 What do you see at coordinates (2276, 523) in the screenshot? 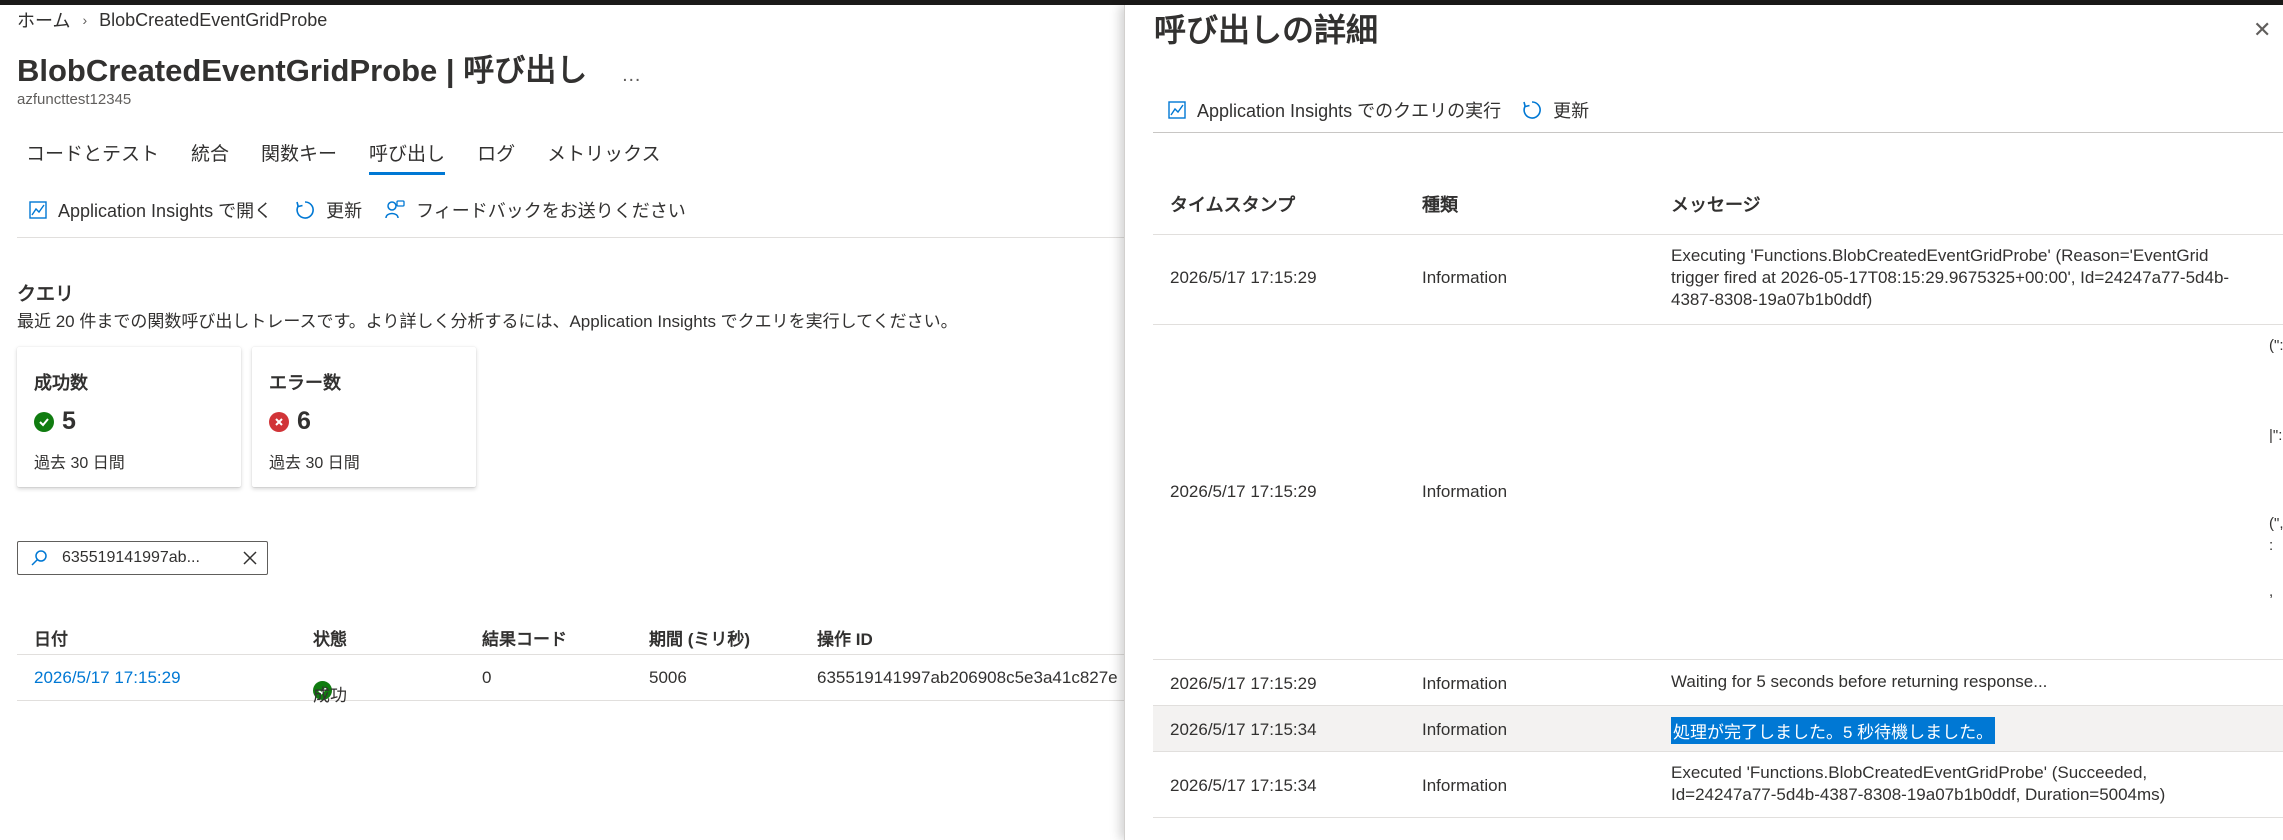
I see `clipped-message-fragment: (",` at bounding box center [2276, 523].